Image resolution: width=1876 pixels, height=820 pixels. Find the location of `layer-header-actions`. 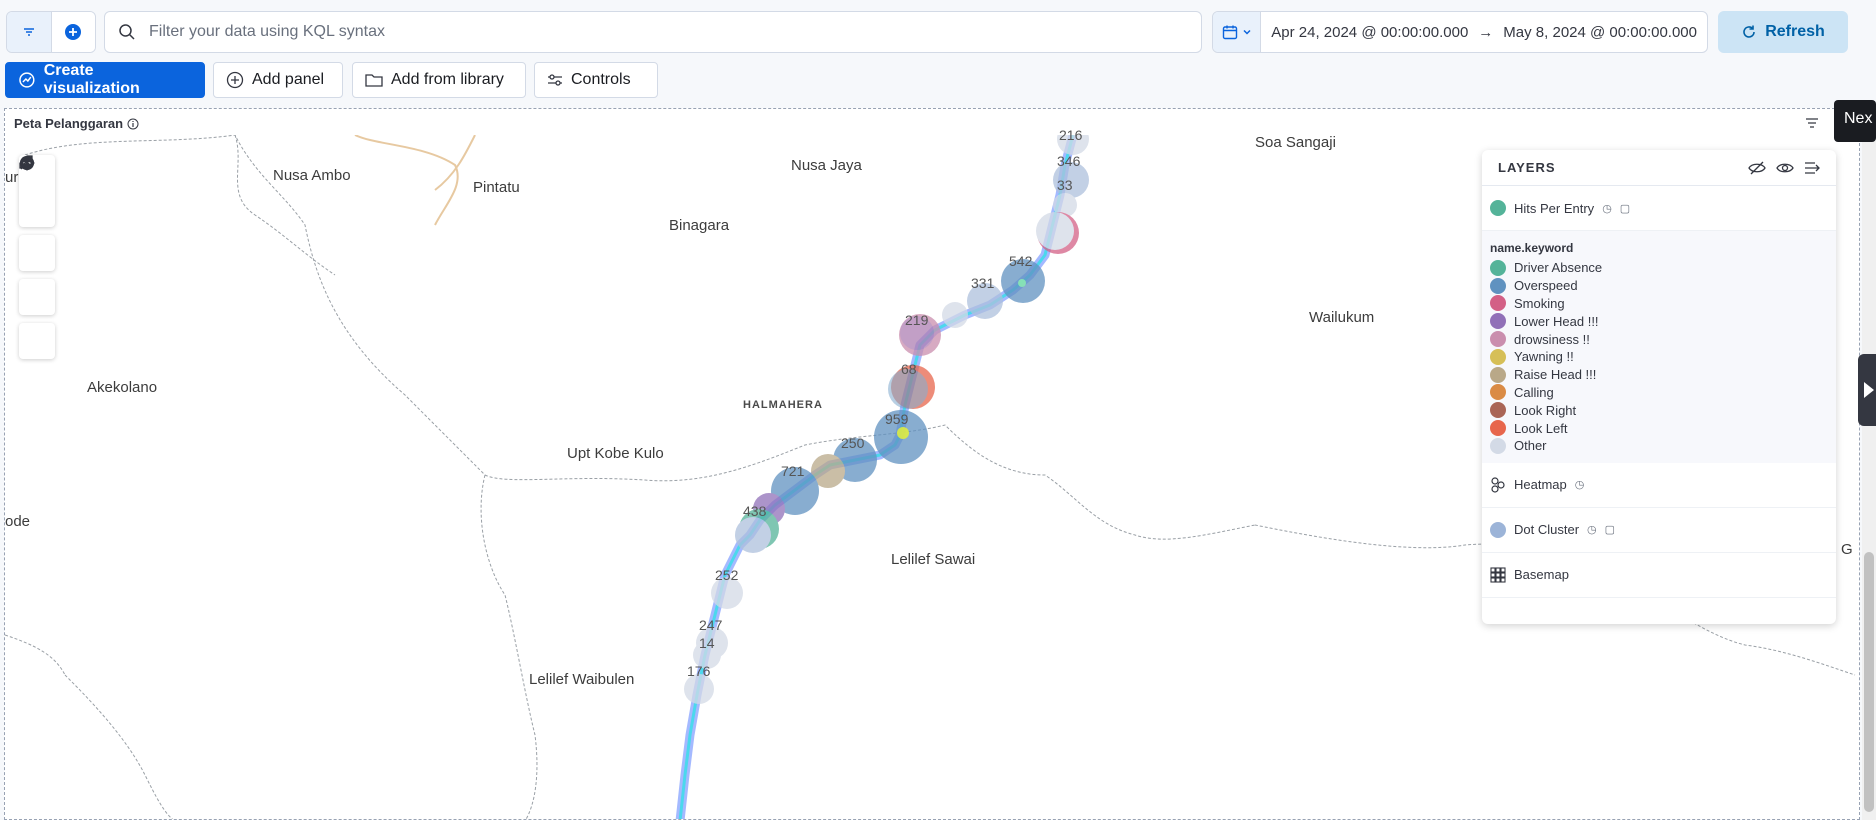

layer-header-actions is located at coordinates (1784, 168).